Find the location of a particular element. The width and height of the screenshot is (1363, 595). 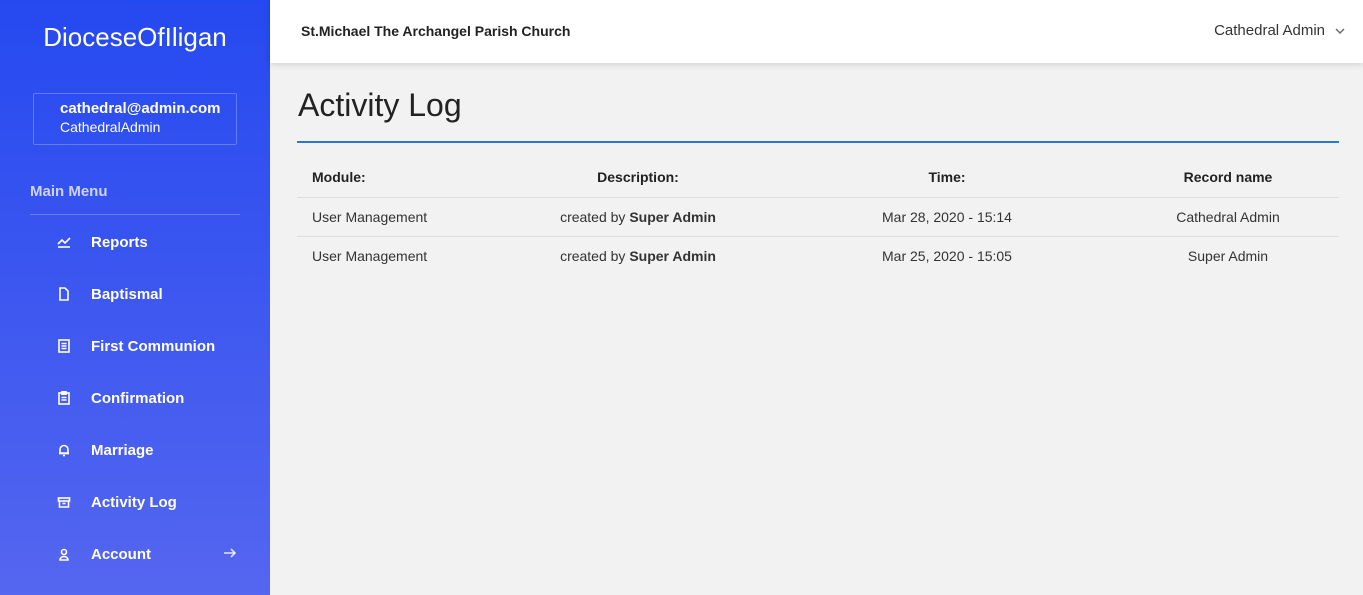

sidebar-item-label: Baptismal is located at coordinates (127, 294).